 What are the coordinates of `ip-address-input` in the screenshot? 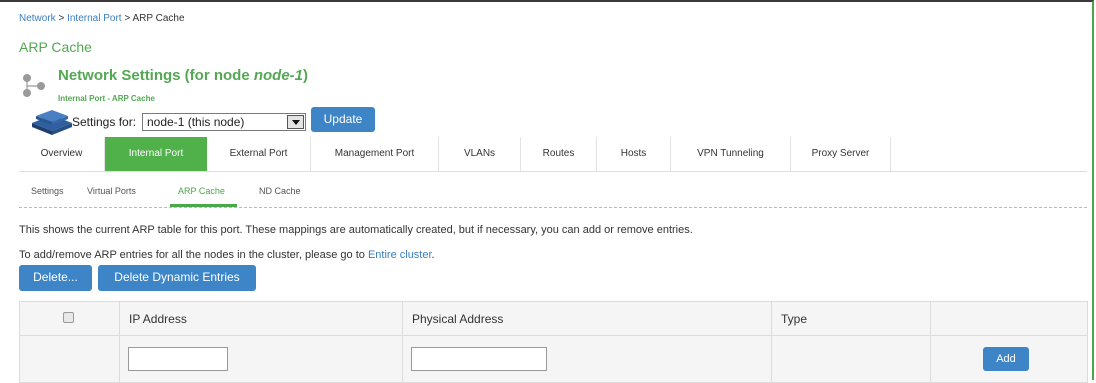 It's located at (178, 359).